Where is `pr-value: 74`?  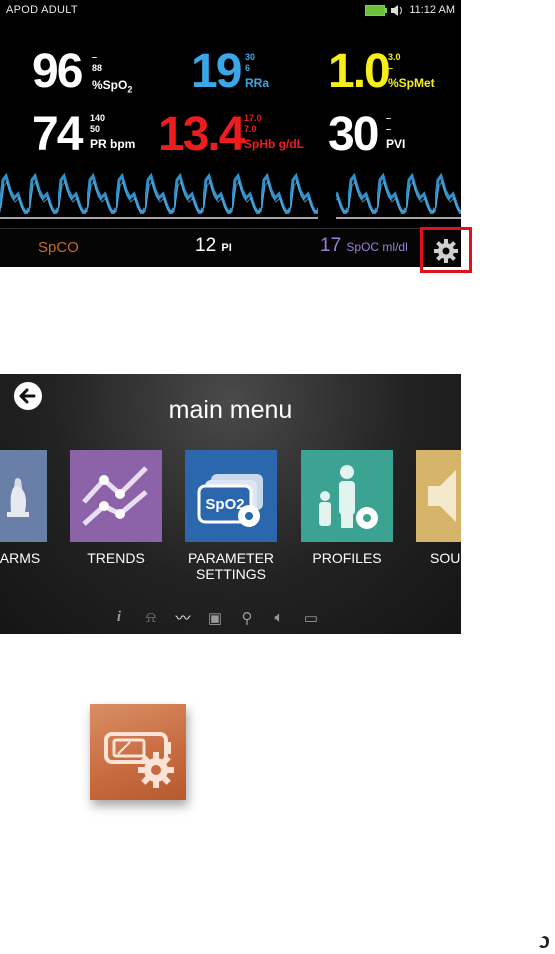 pr-value: 74 is located at coordinates (57, 134).